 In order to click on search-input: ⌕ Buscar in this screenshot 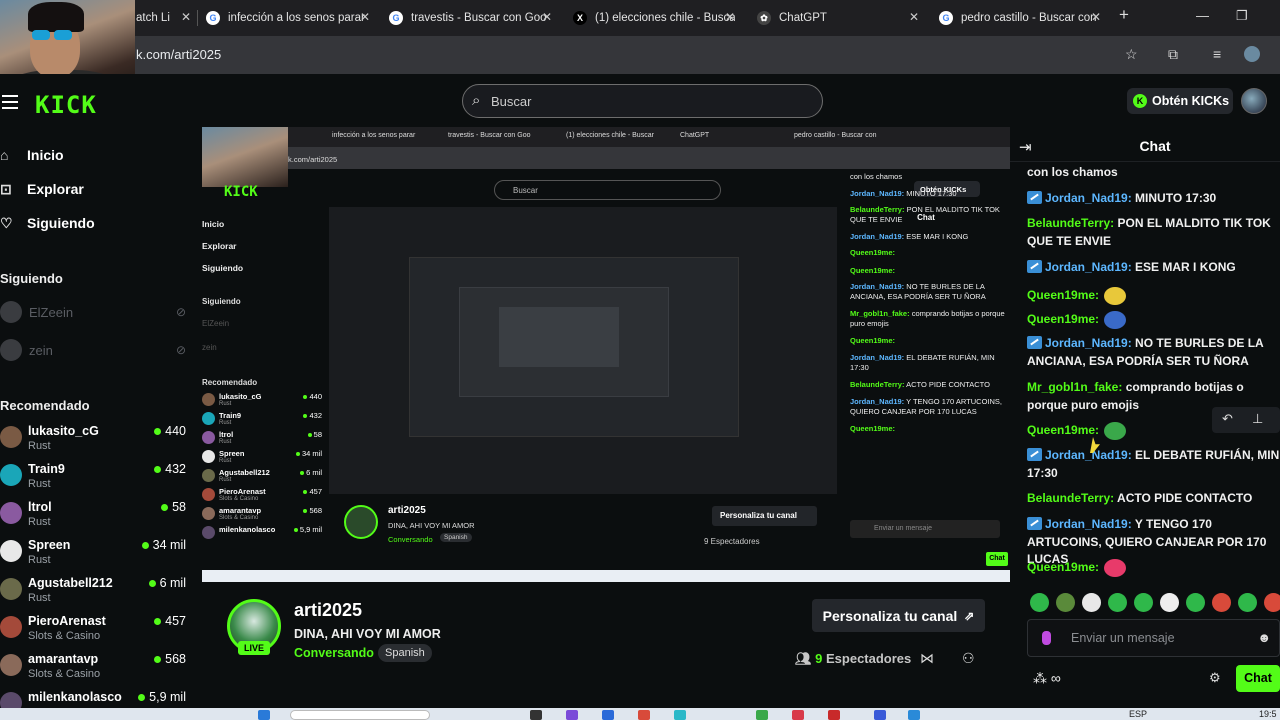, I will do `click(642, 101)`.